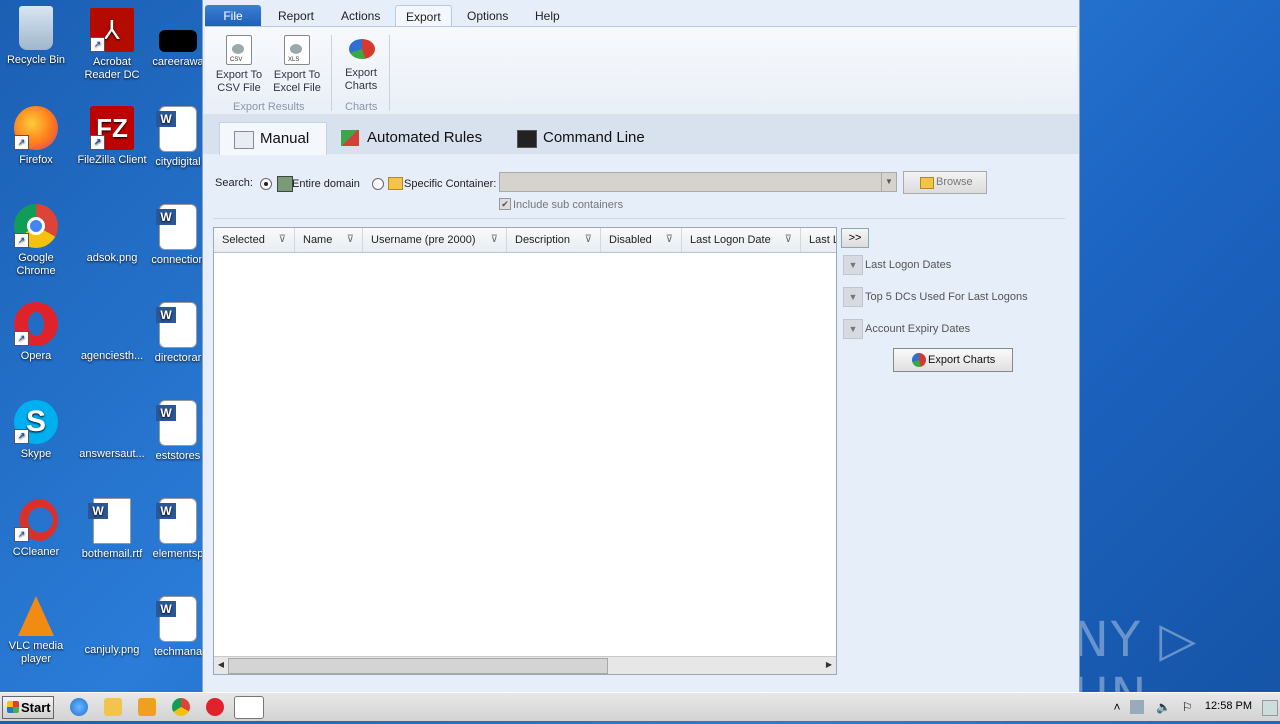  What do you see at coordinates (215, 707) in the screenshot?
I see `opera-icon` at bounding box center [215, 707].